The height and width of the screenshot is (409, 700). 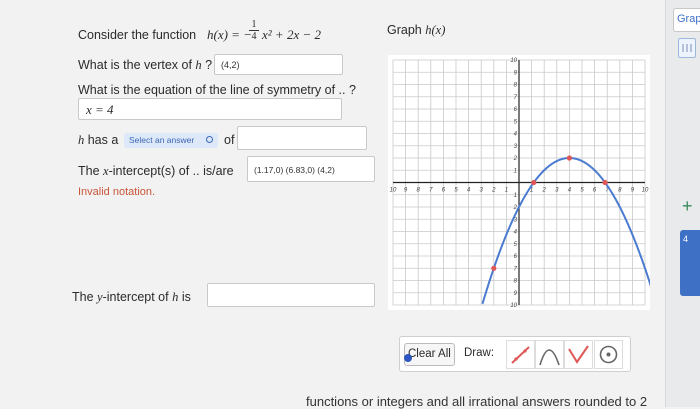 What do you see at coordinates (515, 159) in the screenshot?
I see `y-tick-label: 2` at bounding box center [515, 159].